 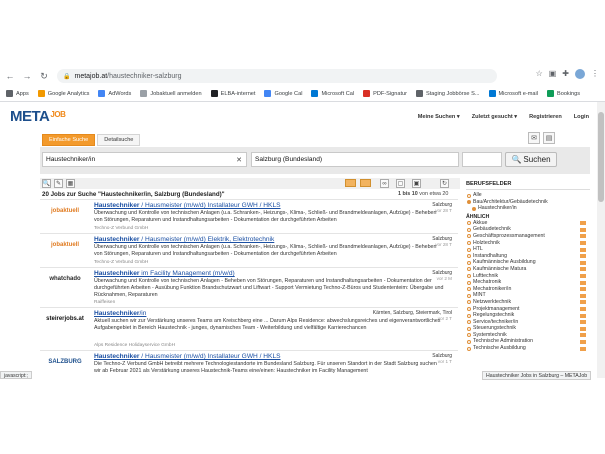 What do you see at coordinates (528, 315) in the screenshot?
I see `similar-item: Regelungstechnik` at bounding box center [528, 315].